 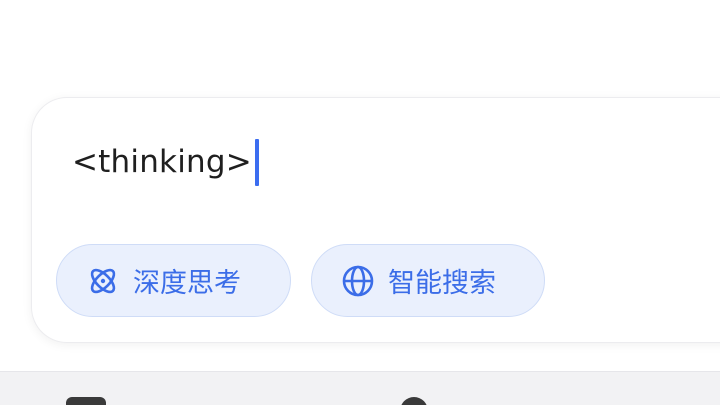 What do you see at coordinates (358, 281) in the screenshot?
I see `globe-icon` at bounding box center [358, 281].